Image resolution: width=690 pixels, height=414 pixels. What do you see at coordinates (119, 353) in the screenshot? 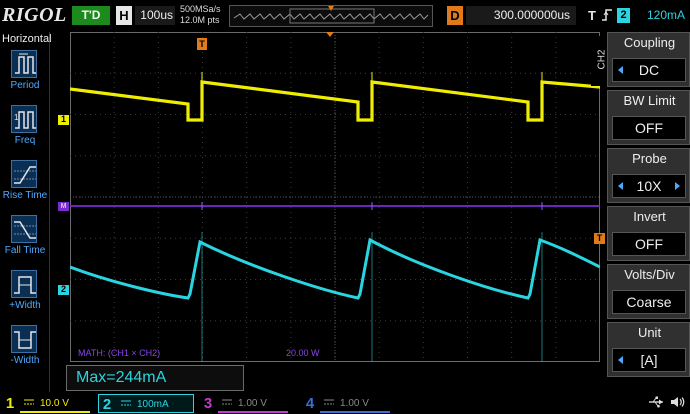
I see `math-expression-label: MATH: (CH1 × CH2)` at bounding box center [119, 353].